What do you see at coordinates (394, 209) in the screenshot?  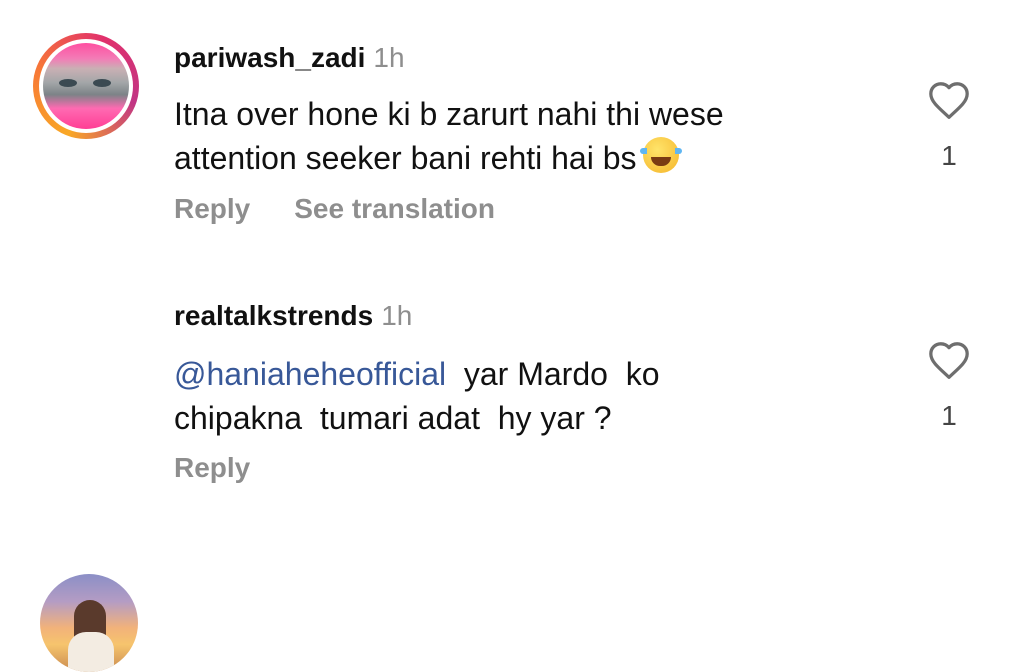 I see `see-translation-button: See translation` at bounding box center [394, 209].